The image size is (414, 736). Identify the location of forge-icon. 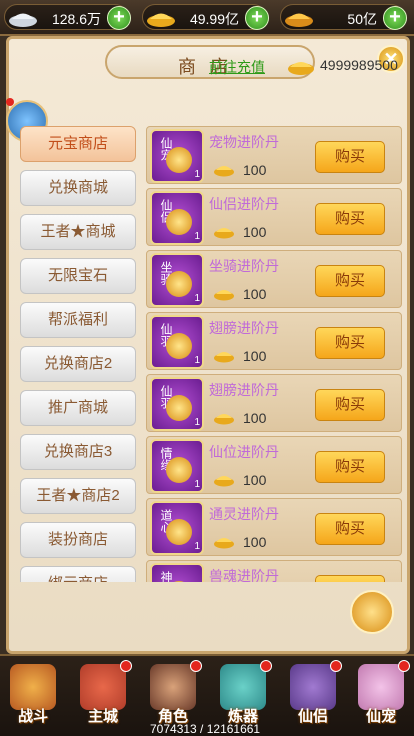
(243, 687).